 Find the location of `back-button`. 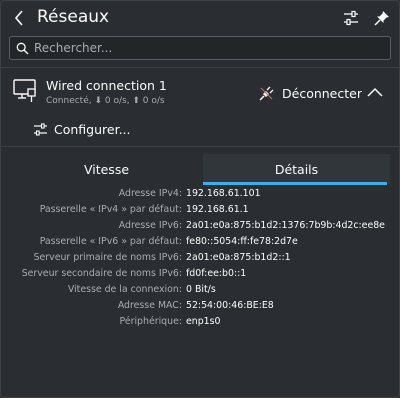

back-button is located at coordinates (19, 18).